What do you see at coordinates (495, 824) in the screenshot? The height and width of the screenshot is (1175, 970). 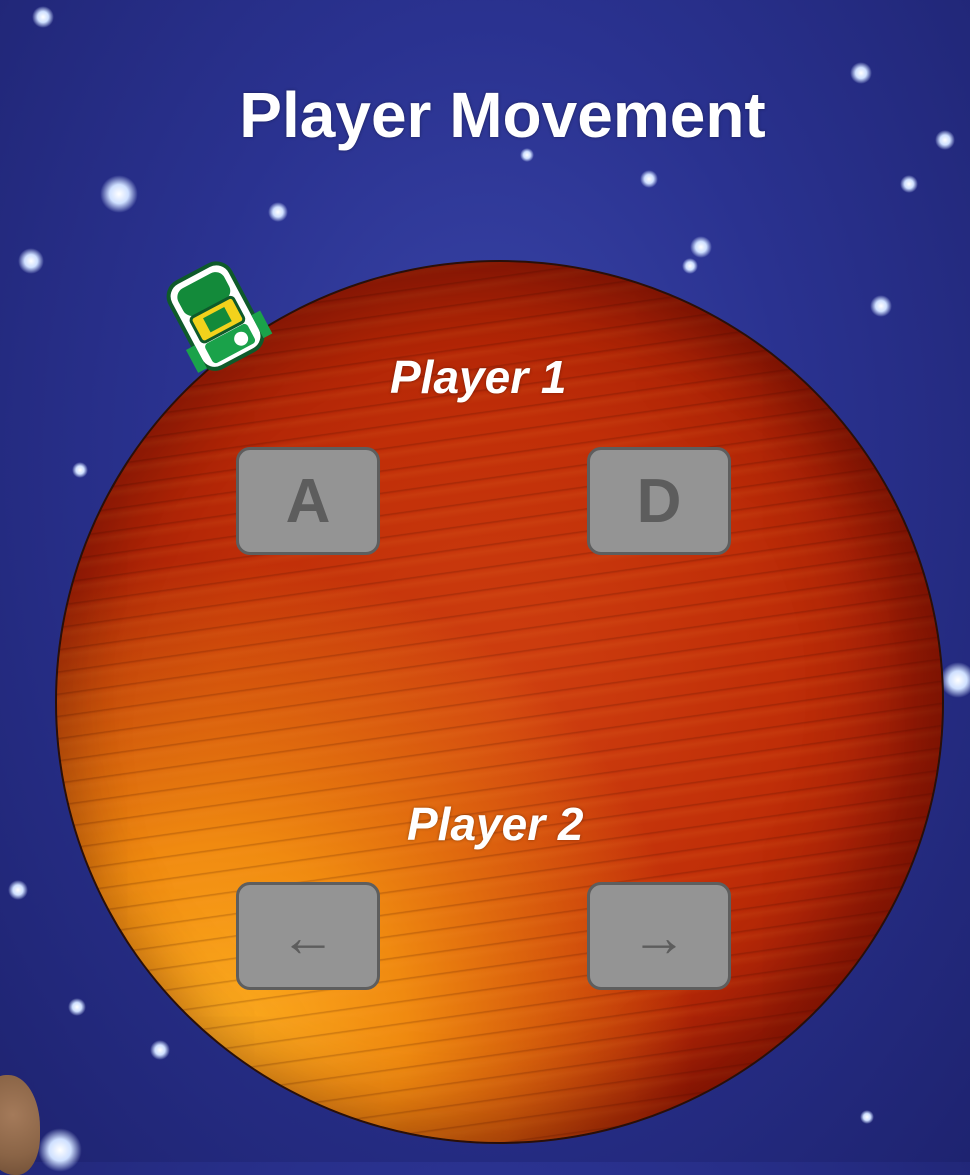 I see `player-2-label: Player 2` at bounding box center [495, 824].